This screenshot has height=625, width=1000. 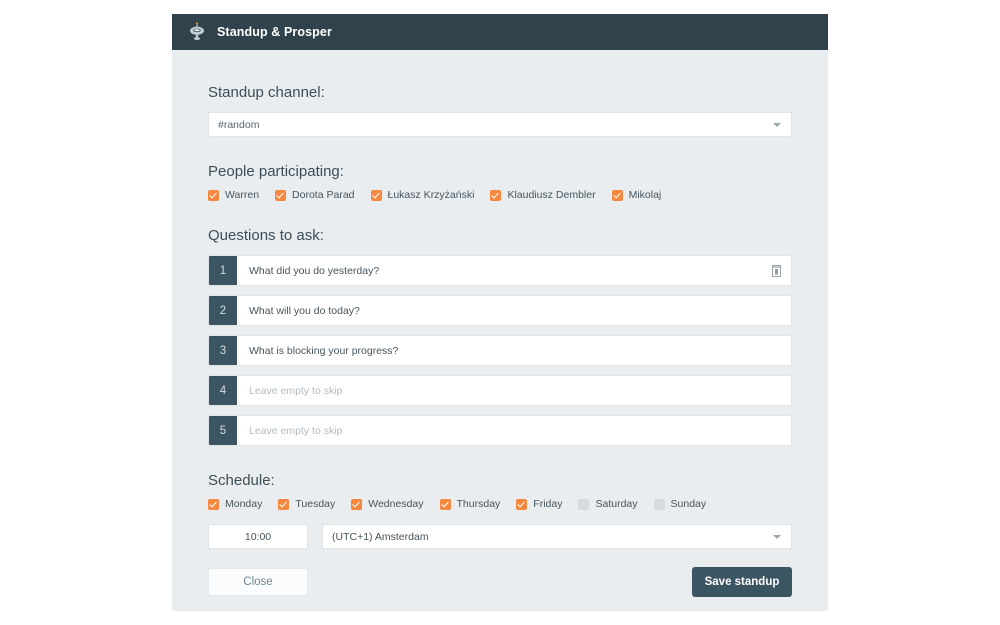 I want to click on day-checkbox-5: Saturday, so click(x=608, y=504).